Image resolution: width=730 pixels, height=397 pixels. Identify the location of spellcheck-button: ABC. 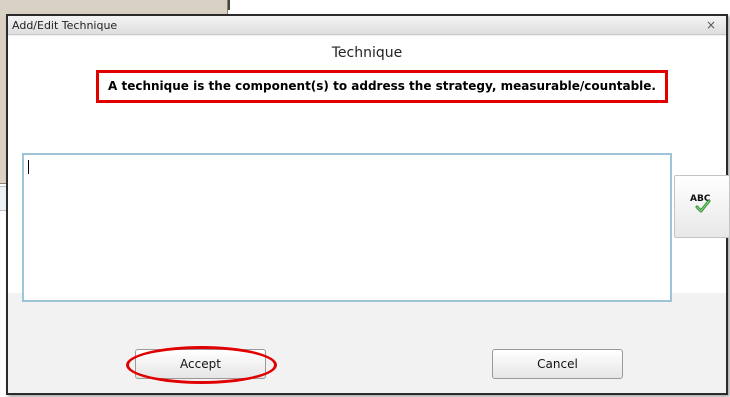
(702, 206).